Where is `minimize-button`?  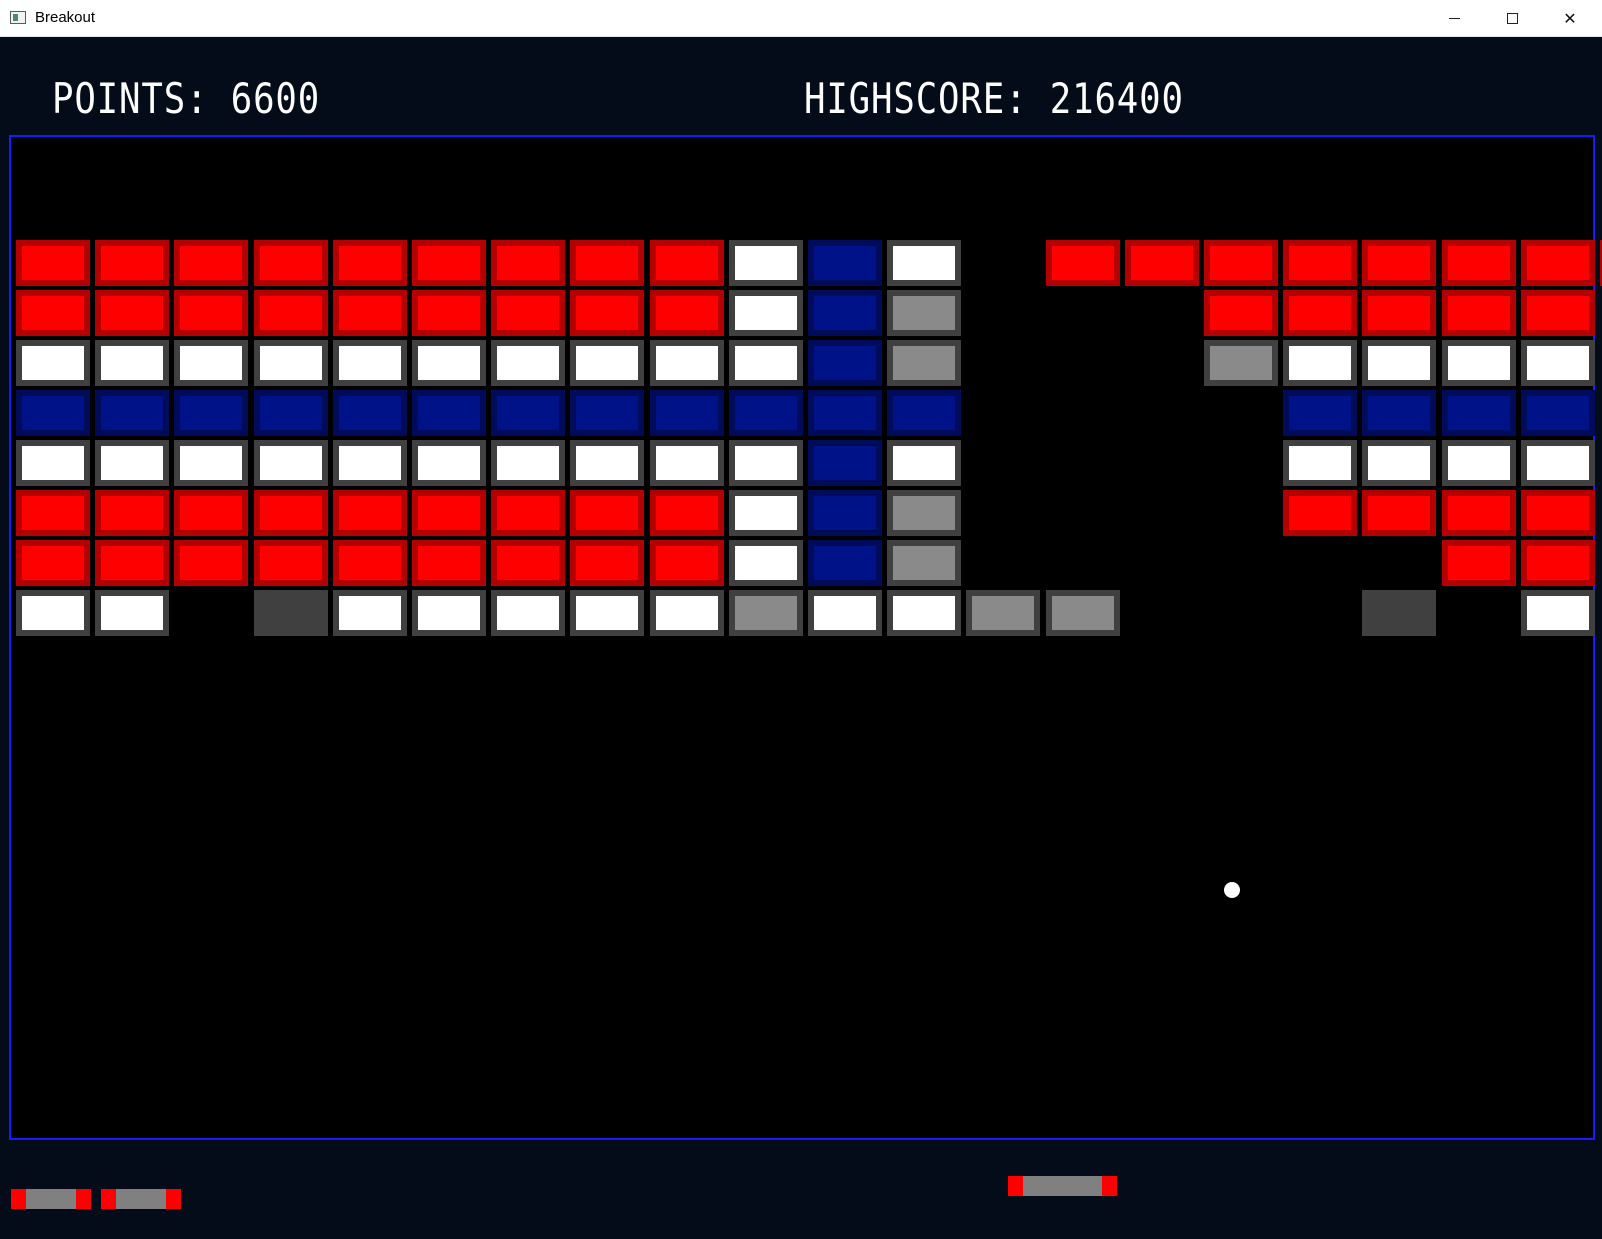 minimize-button is located at coordinates (1454, 18).